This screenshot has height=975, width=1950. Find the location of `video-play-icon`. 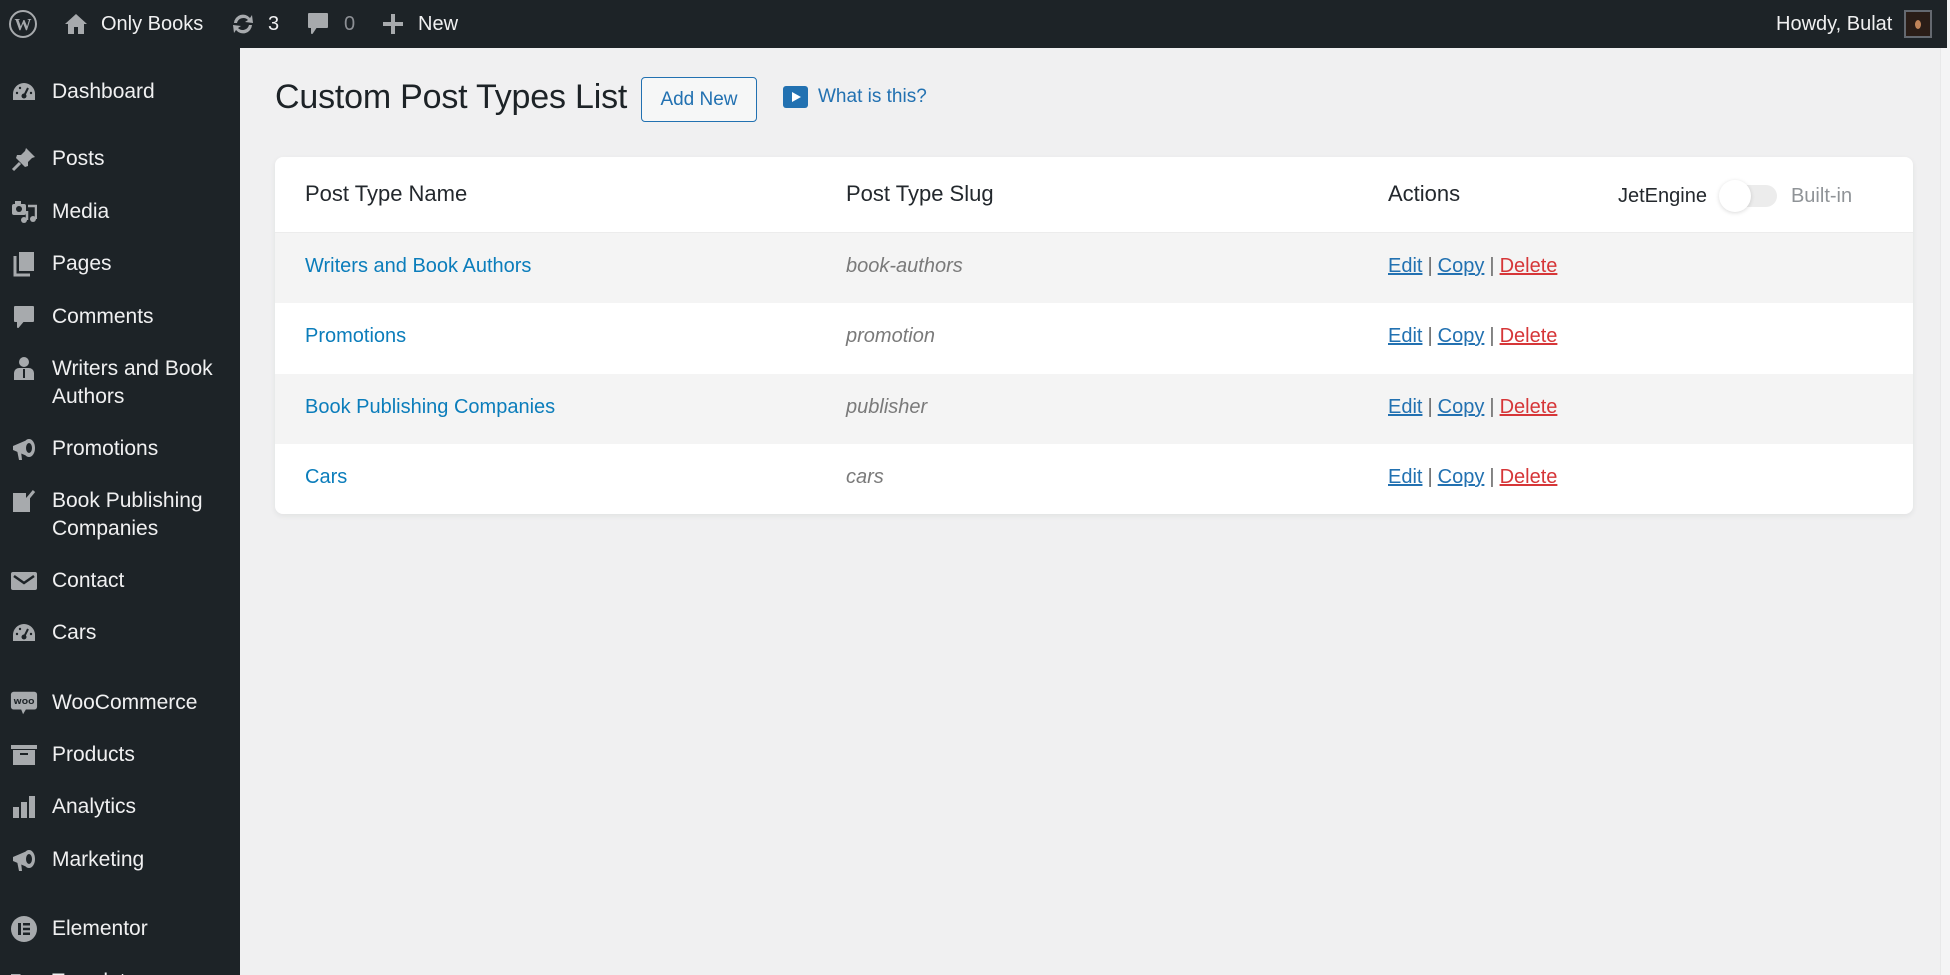

video-play-icon is located at coordinates (795, 97).